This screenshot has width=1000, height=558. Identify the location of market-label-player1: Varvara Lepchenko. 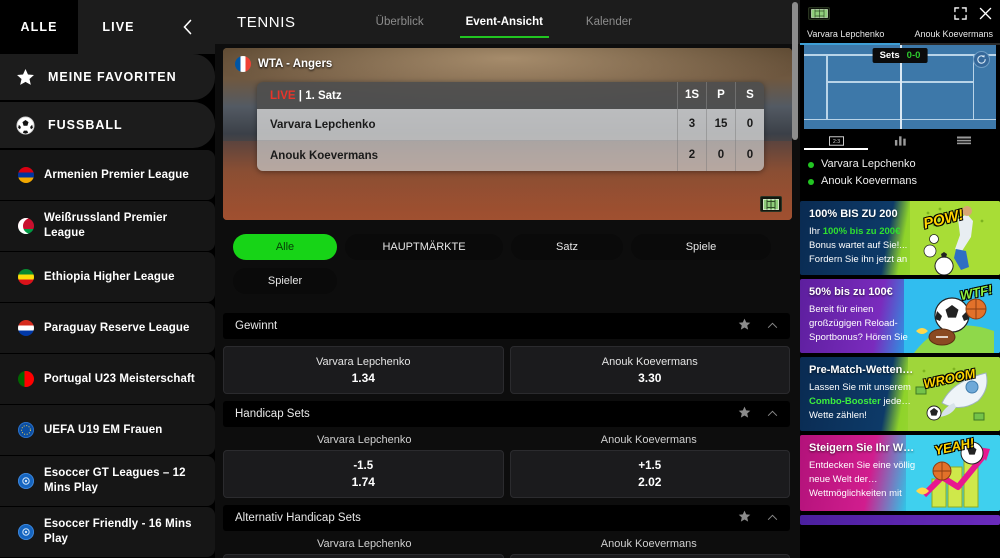
(364, 440).